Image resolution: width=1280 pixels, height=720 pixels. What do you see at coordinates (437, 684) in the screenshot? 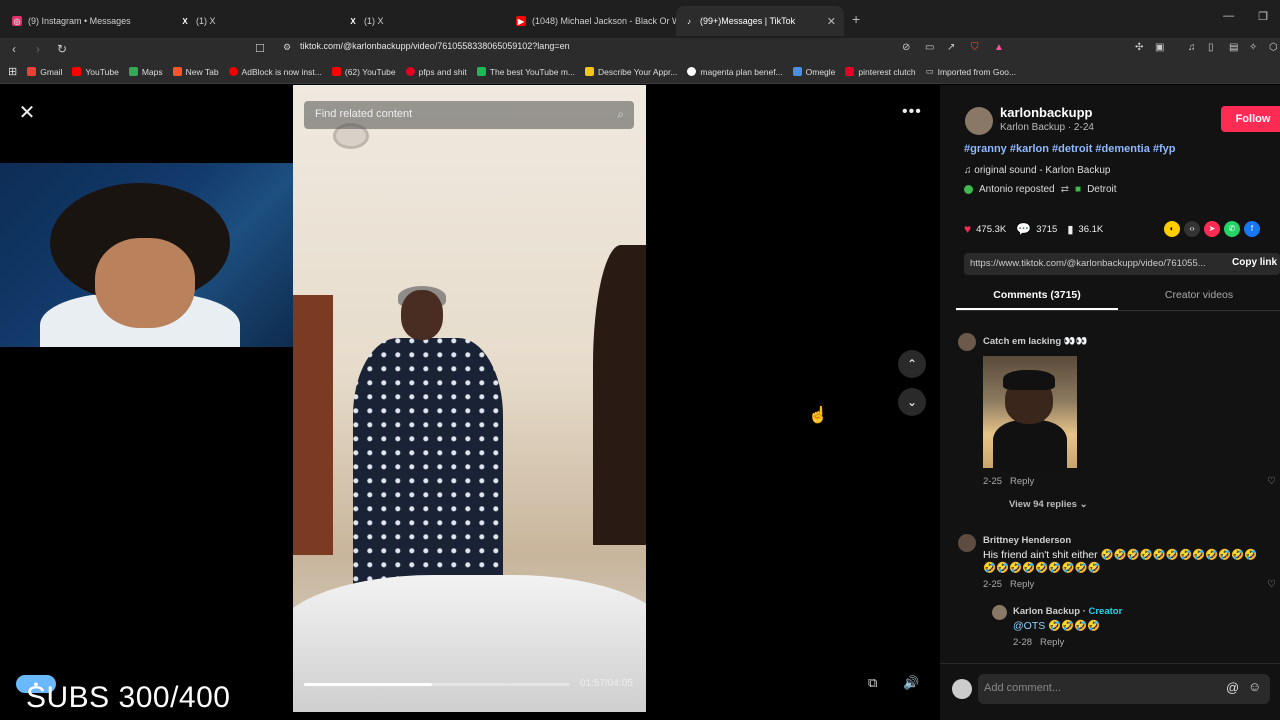
I see `video-progress-bar` at bounding box center [437, 684].